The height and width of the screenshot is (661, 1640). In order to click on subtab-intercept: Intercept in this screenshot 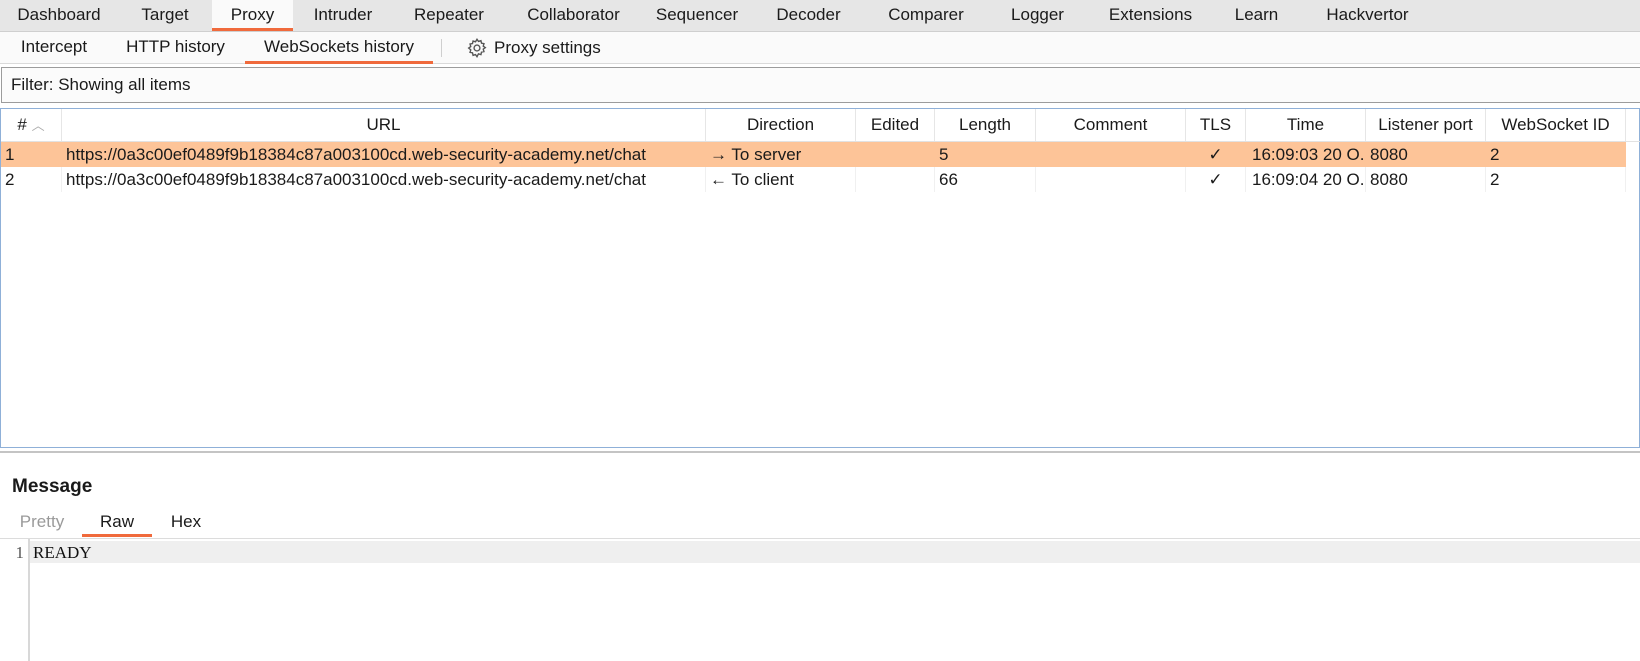, I will do `click(54, 47)`.